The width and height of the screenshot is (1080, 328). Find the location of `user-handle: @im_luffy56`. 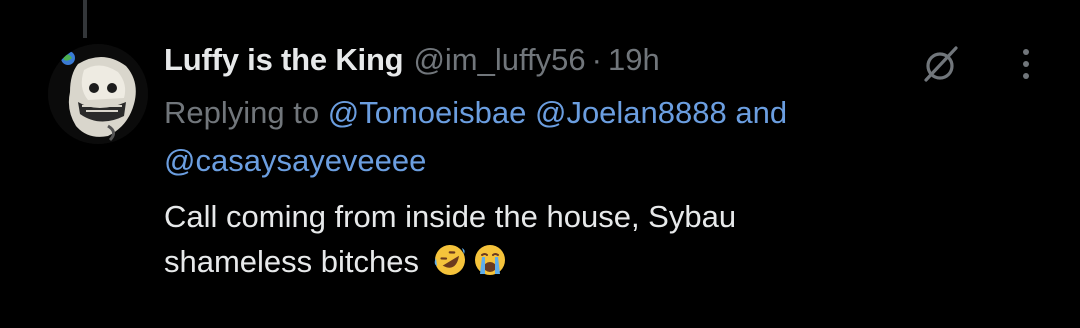

user-handle: @im_luffy56 is located at coordinates (499, 60).